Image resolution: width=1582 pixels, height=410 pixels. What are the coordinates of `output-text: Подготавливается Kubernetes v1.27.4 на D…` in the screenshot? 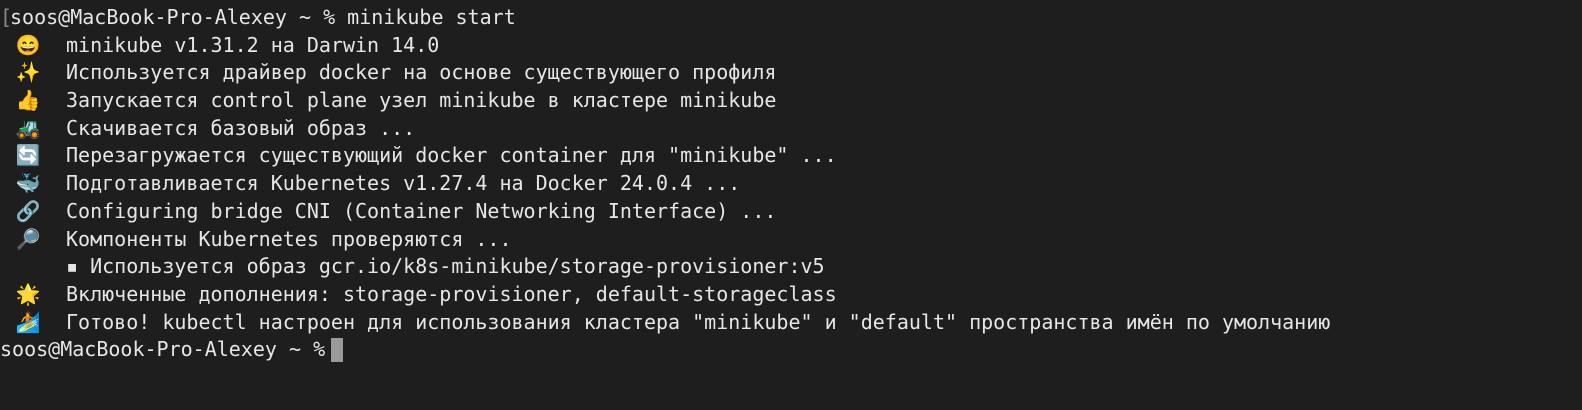 It's located at (403, 183).